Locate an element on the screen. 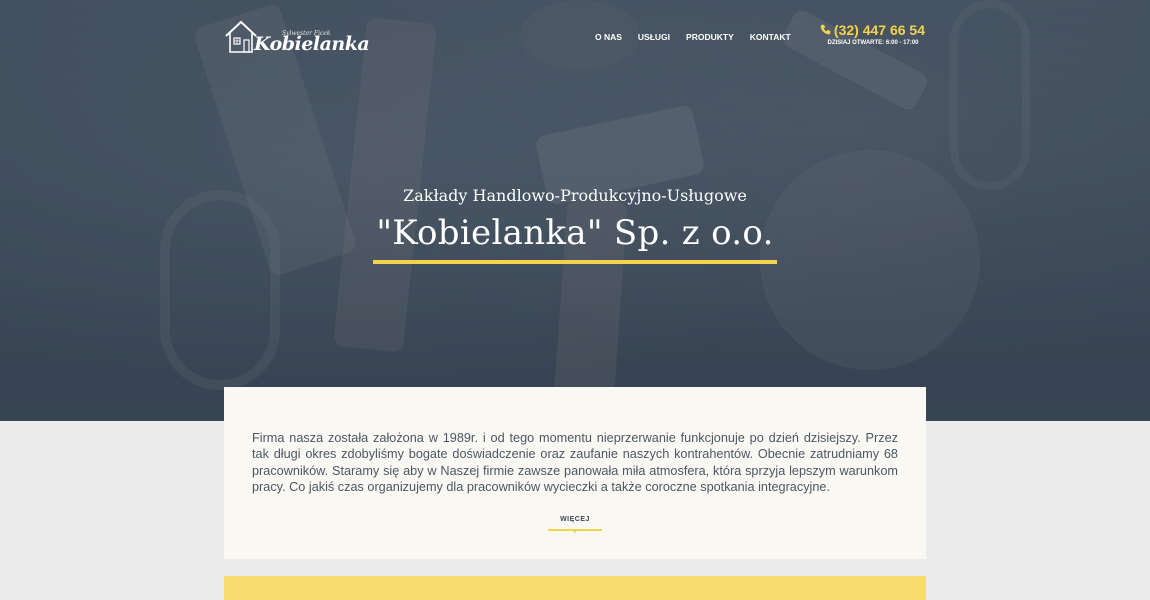  phone-icon is located at coordinates (825, 30).